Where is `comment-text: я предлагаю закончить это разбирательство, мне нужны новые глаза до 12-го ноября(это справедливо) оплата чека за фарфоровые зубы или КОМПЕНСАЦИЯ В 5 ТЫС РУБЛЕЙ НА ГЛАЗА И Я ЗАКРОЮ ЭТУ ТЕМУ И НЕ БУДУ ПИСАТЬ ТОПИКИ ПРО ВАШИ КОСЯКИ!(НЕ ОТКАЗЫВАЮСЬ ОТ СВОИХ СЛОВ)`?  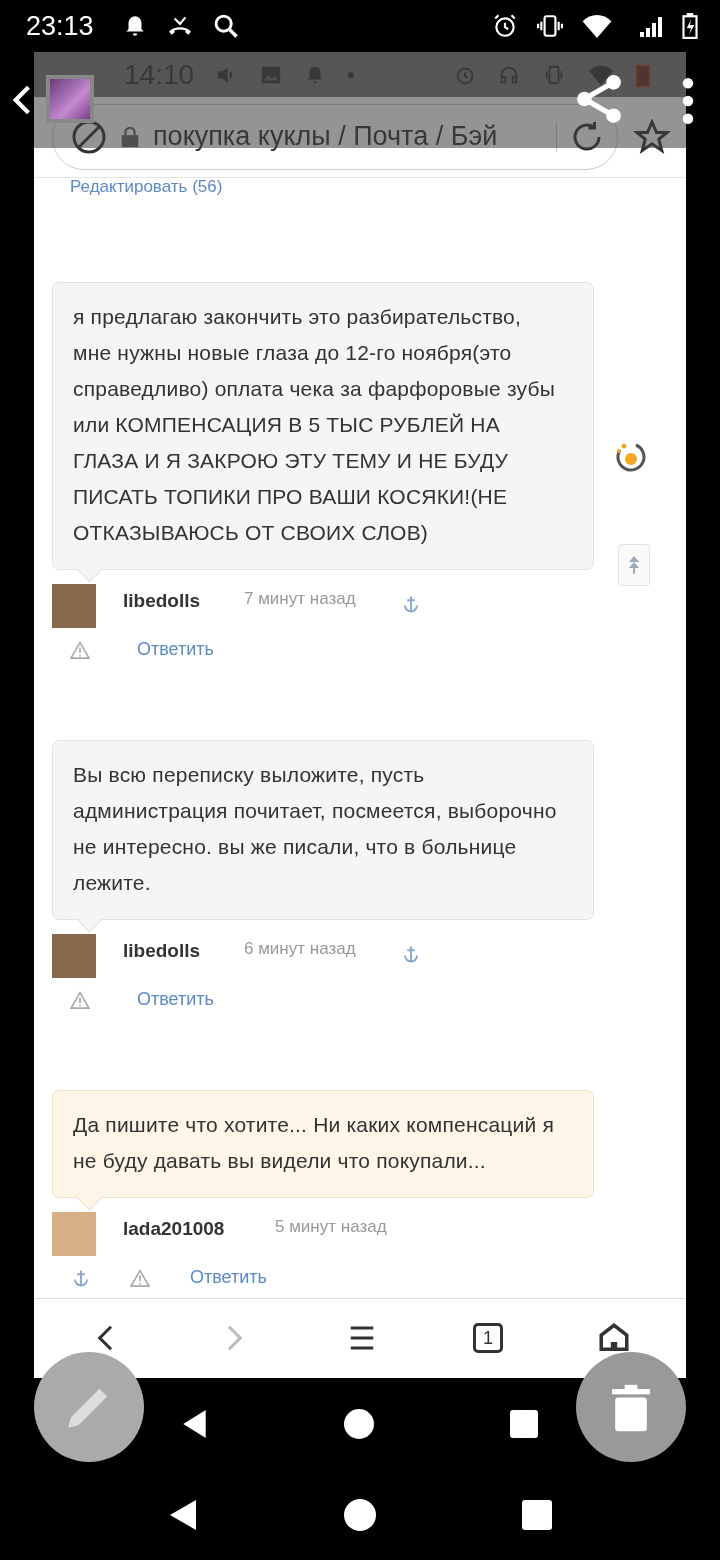 comment-text: я предлагаю закончить это разбирательство, мне нужны новые глаза до 12-го ноября(это справедливо) оплата чека за фарфоровые зубы или КОМПЕНСАЦИЯ В 5 ТЫС РУБЛЕЙ НА ГЛАЗА И Я ЗАКРОЮ ЭТУ ТЕМУ И НЕ БУДУ ПИСАТЬ ТОПИКИ ПРО ВАШИ КОСЯКИ!(НЕ ОТКАЗЫВАЮСЬ ОТ СВОИХ СЛОВ) is located at coordinates (314, 424).